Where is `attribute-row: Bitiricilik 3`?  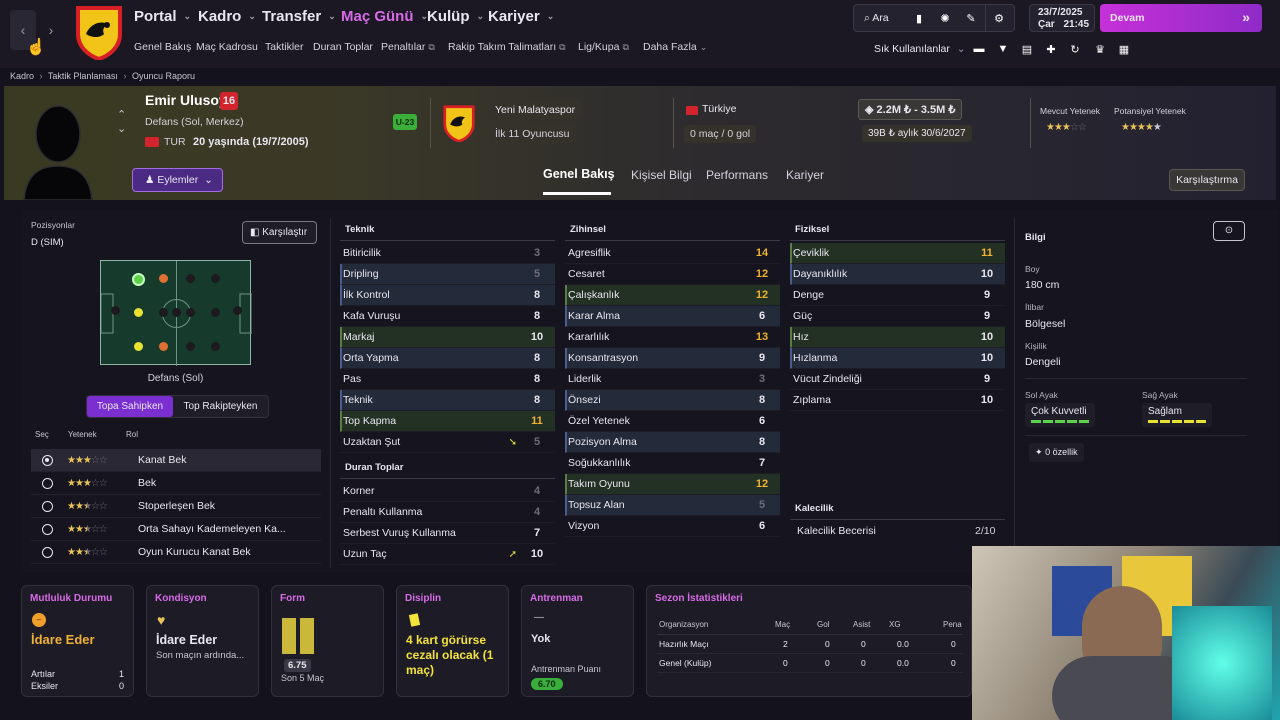 attribute-row: Bitiricilik 3 is located at coordinates (447, 253).